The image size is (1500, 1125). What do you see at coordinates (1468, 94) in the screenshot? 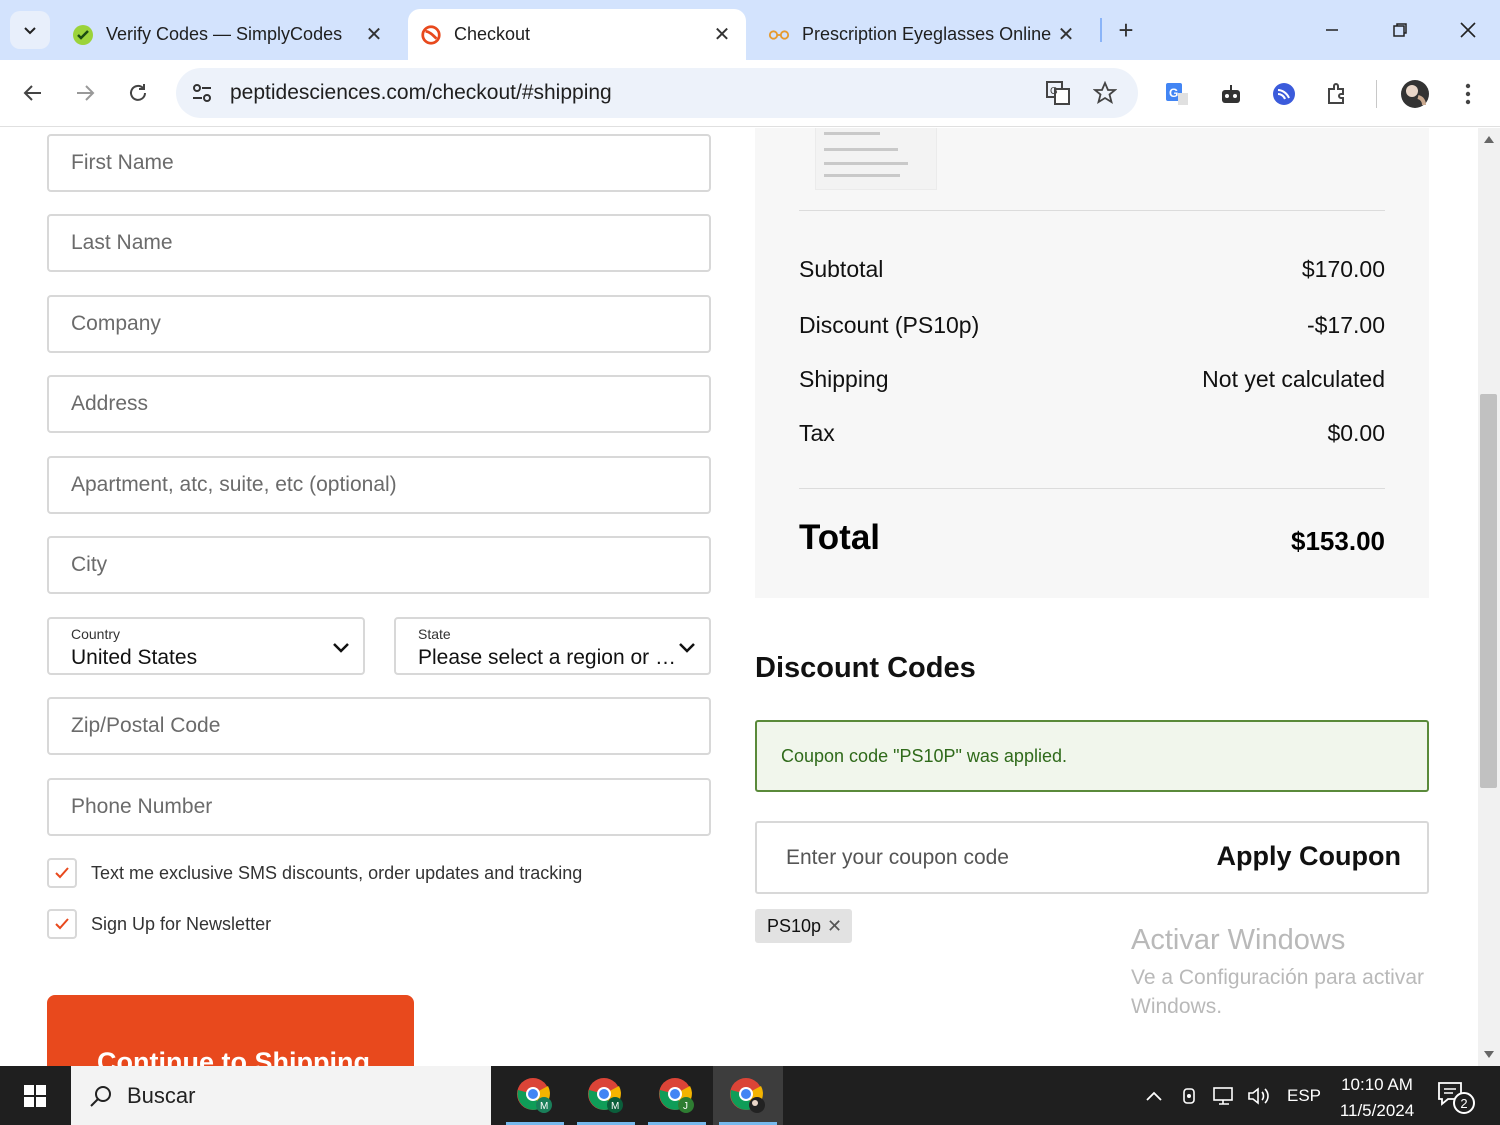
I see `kebab-menu-icon` at bounding box center [1468, 94].